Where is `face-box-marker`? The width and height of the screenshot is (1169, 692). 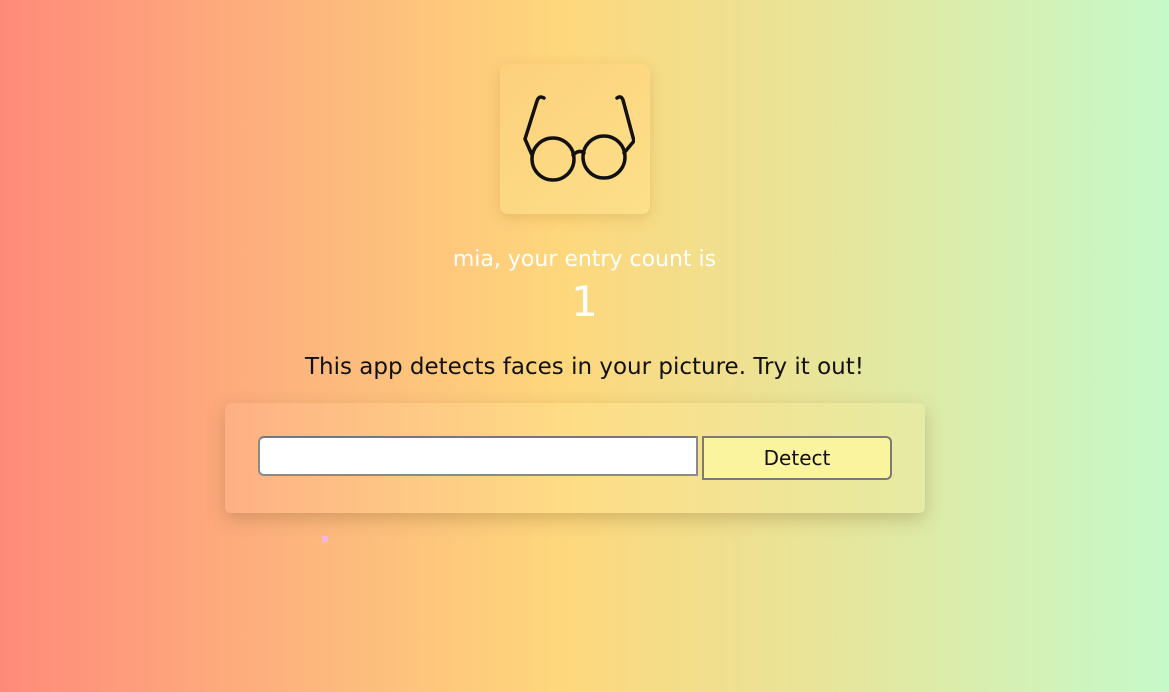
face-box-marker is located at coordinates (325, 539).